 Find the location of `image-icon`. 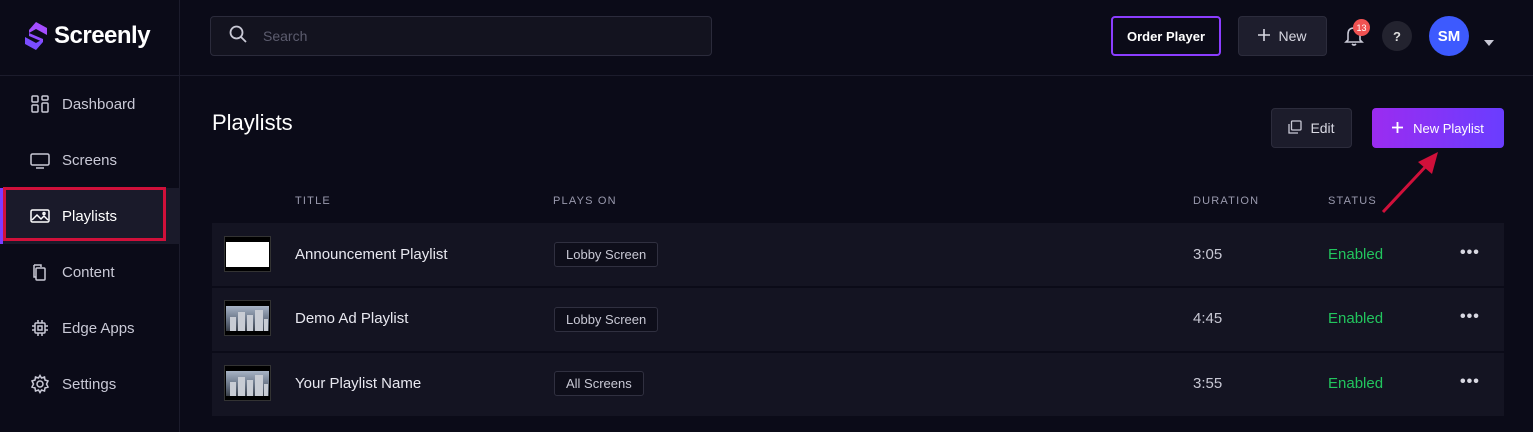

image-icon is located at coordinates (40, 216).